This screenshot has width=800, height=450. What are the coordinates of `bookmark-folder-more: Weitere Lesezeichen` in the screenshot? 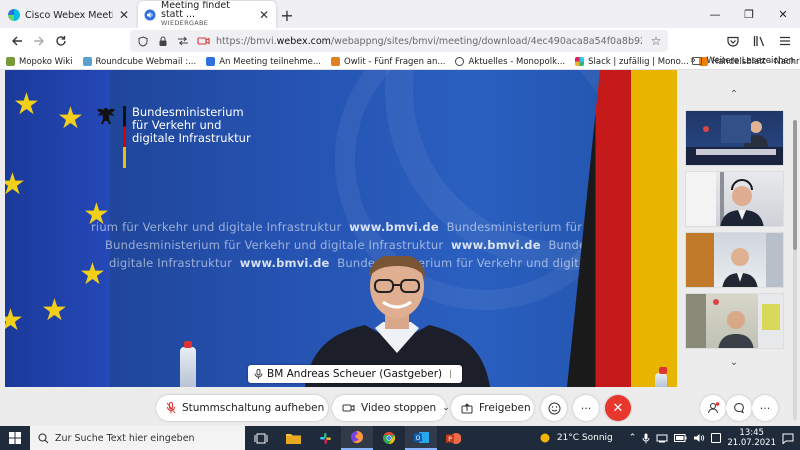 It's located at (743, 61).